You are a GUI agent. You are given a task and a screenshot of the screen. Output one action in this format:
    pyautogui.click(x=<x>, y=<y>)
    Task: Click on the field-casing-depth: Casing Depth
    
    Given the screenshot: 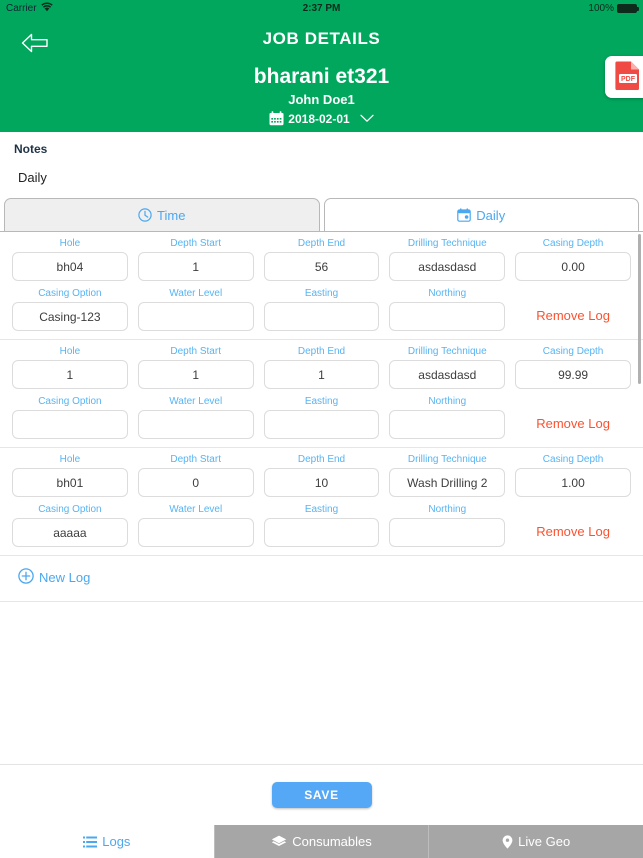 What is the action you would take?
    pyautogui.click(x=573, y=259)
    